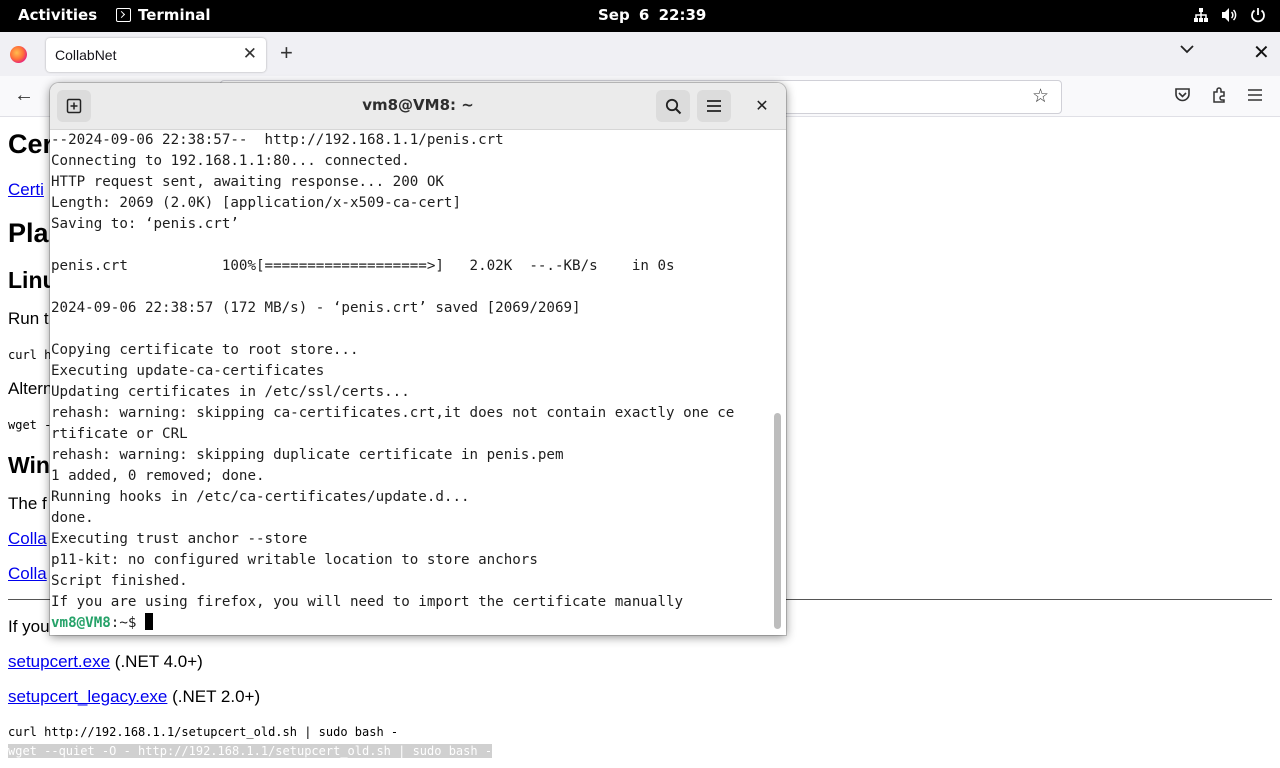 The height and width of the screenshot is (768, 1280). I want to click on network-icon, so click(1201, 15).